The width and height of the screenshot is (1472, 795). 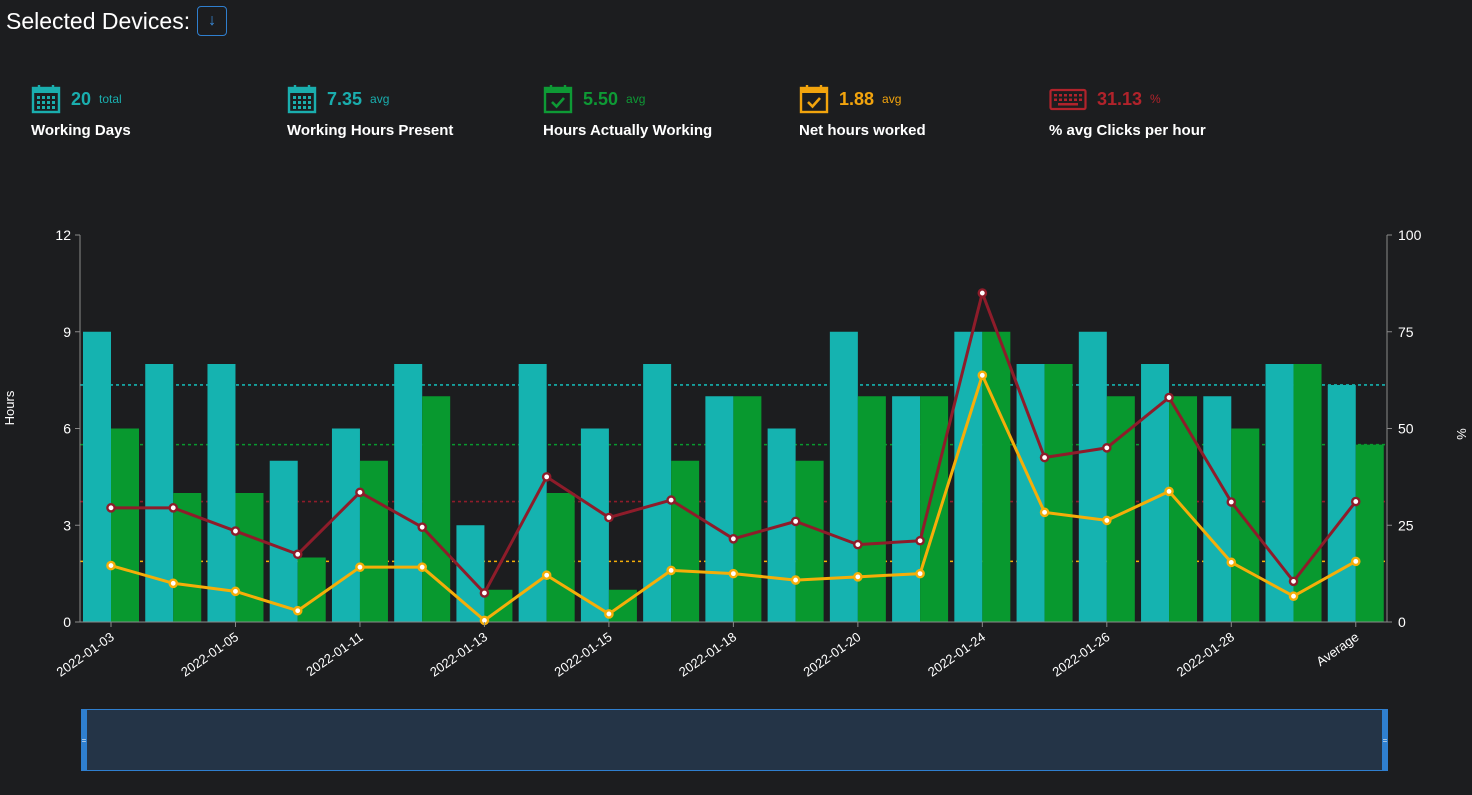 I want to click on arrow-down-icon: ↓, so click(x=212, y=20).